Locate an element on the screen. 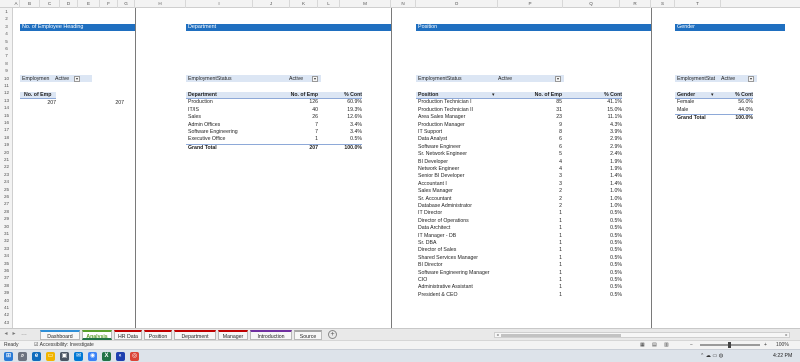 The height and width of the screenshot is (362, 800). zoom-slider is located at coordinates (730, 345).